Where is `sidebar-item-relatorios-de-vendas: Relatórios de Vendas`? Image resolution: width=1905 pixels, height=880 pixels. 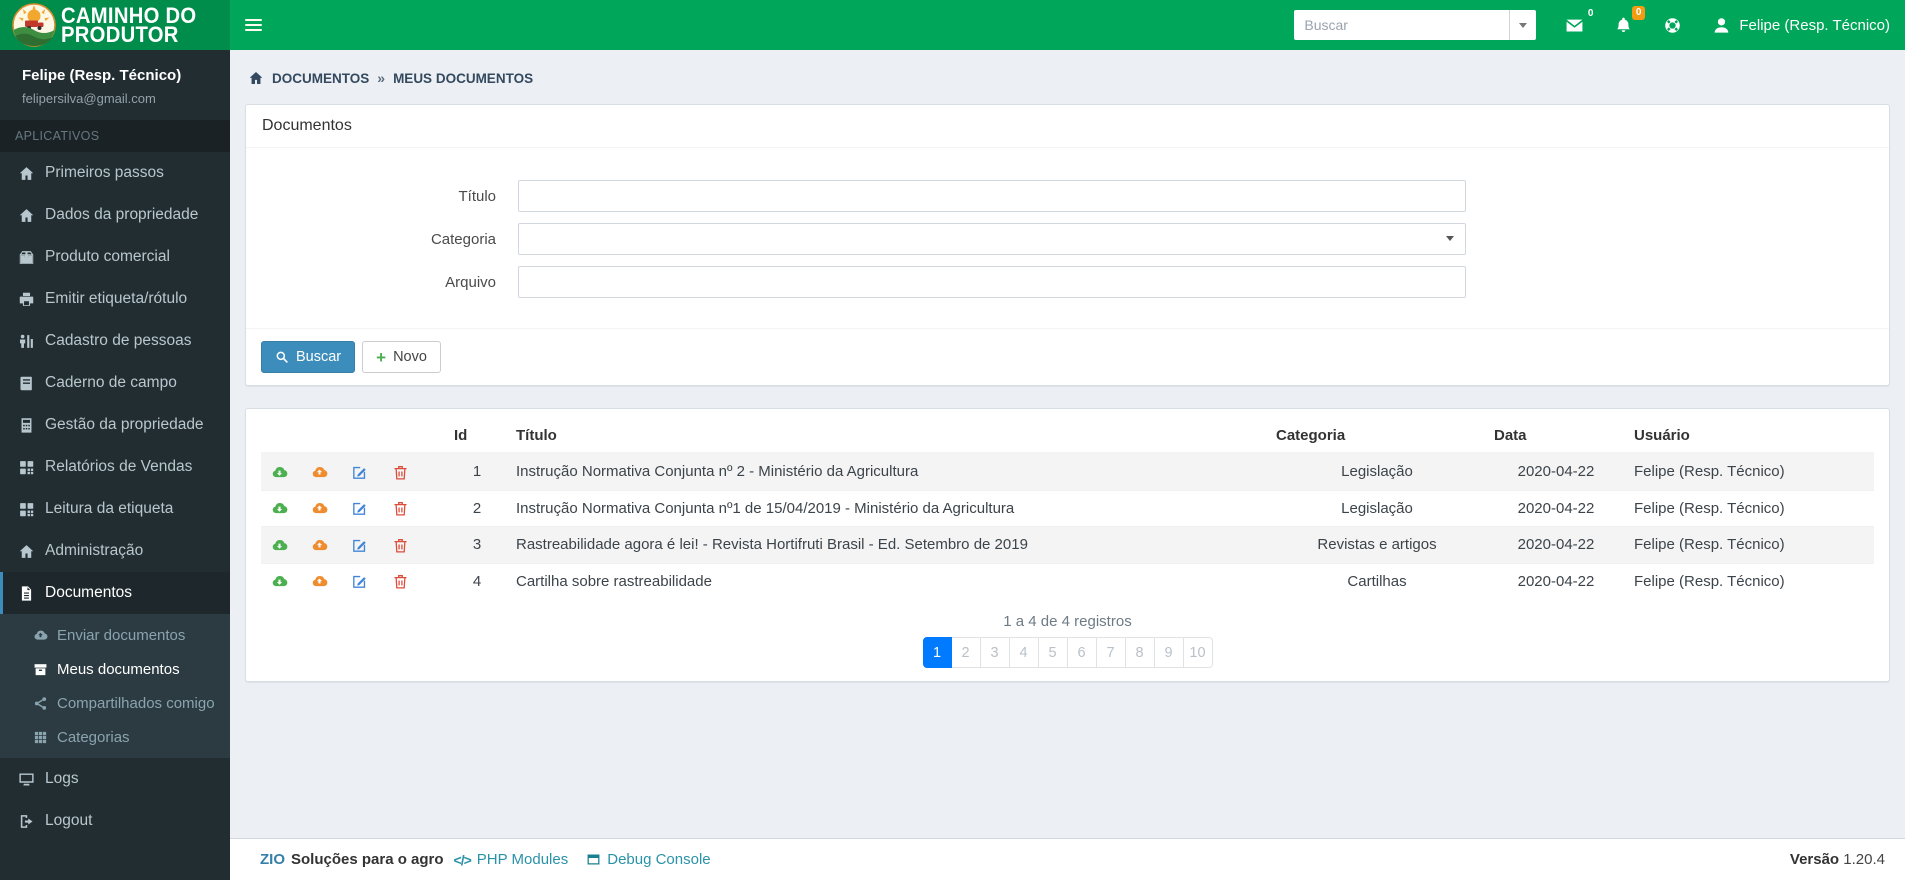
sidebar-item-relatorios-de-vendas: Relatórios de Vendas is located at coordinates (115, 467).